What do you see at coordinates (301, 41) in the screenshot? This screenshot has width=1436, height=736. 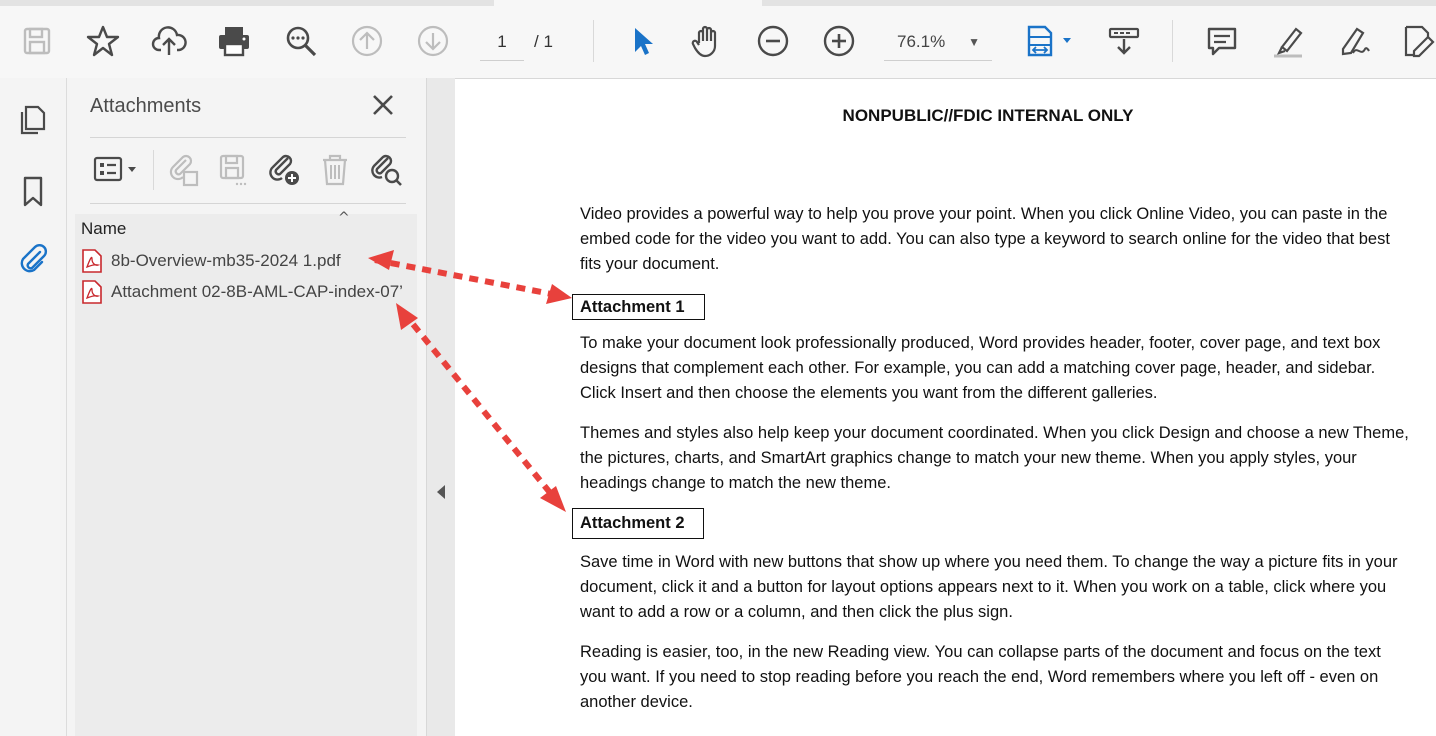 I see `zoom-search-icon` at bounding box center [301, 41].